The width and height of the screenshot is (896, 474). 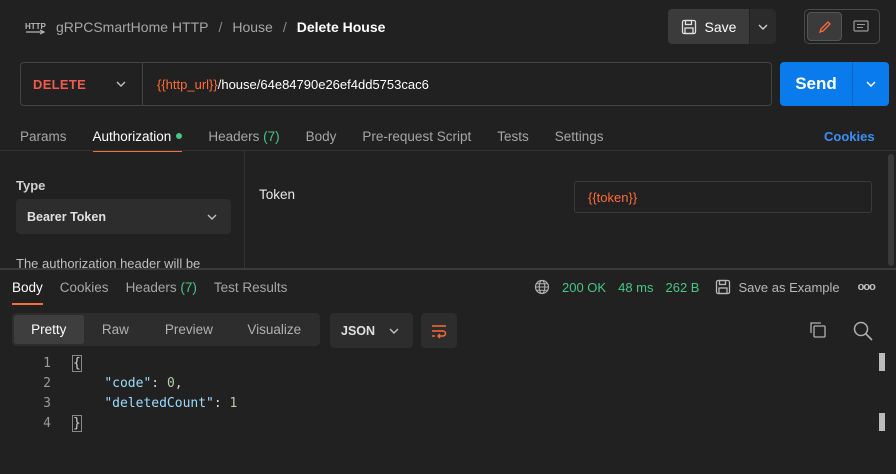 I want to click on response-meta: 200 OK 48 ms 262 B Save as Example ooo, so click(x=705, y=287).